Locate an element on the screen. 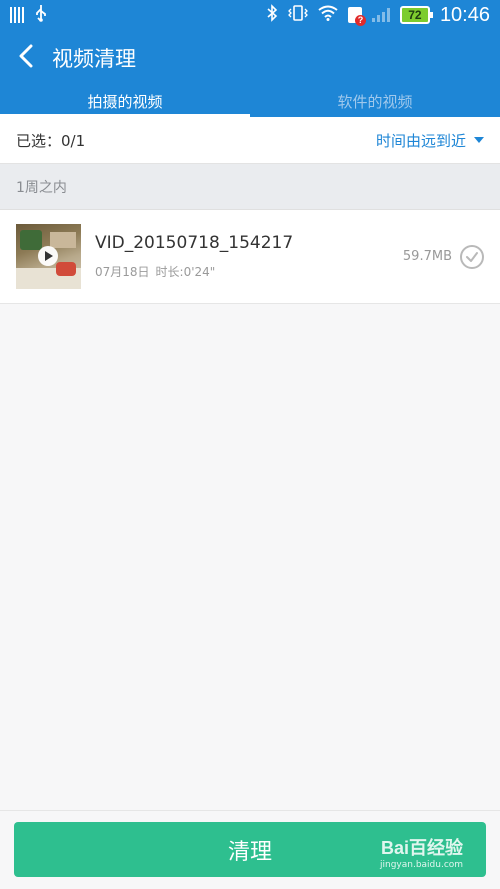 The height and width of the screenshot is (889, 500). play-icon is located at coordinates (48, 256).